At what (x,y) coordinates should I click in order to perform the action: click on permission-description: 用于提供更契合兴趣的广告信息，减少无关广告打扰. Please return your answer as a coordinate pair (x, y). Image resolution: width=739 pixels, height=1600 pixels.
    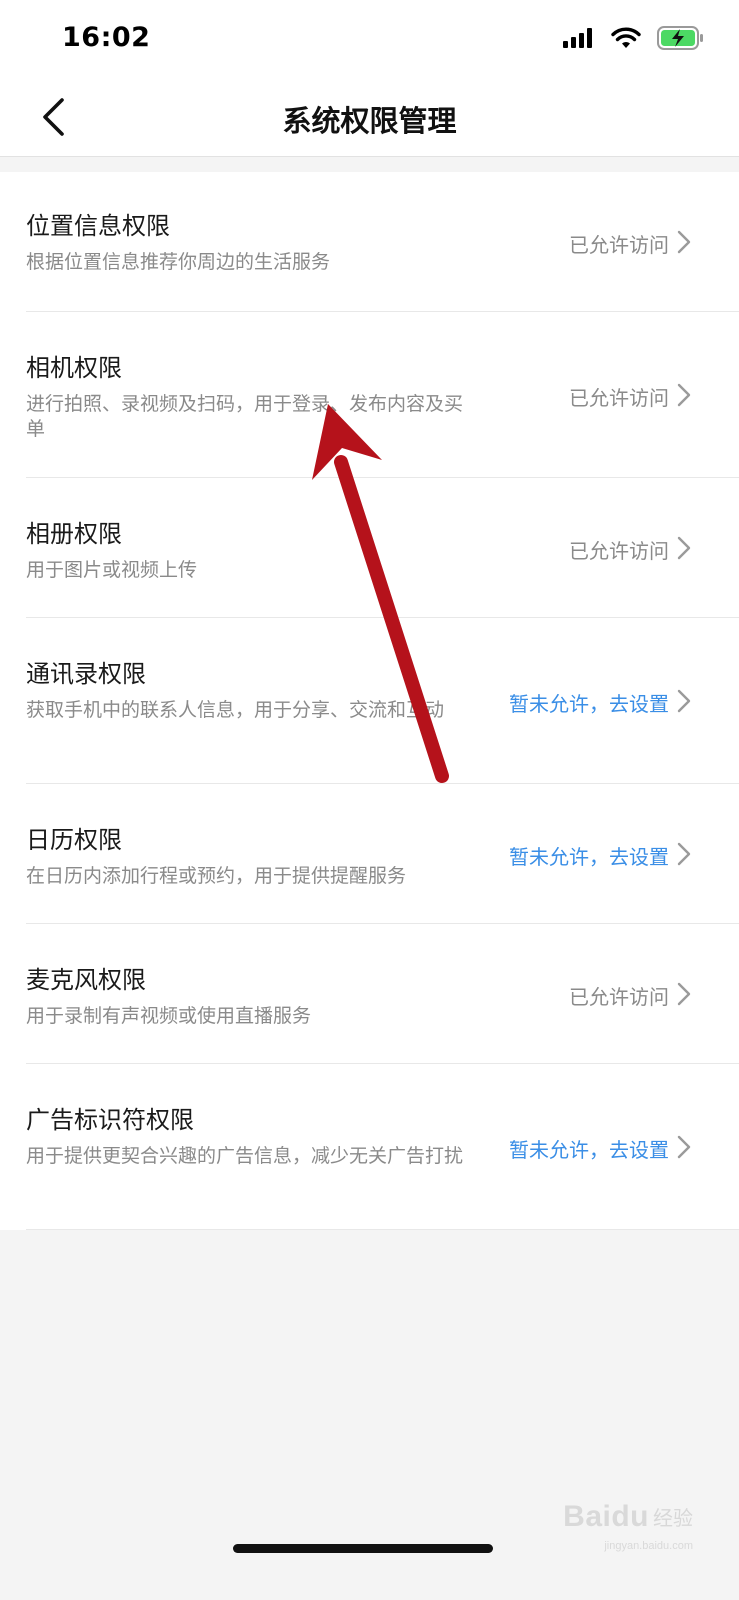
    Looking at the image, I should click on (245, 1156).